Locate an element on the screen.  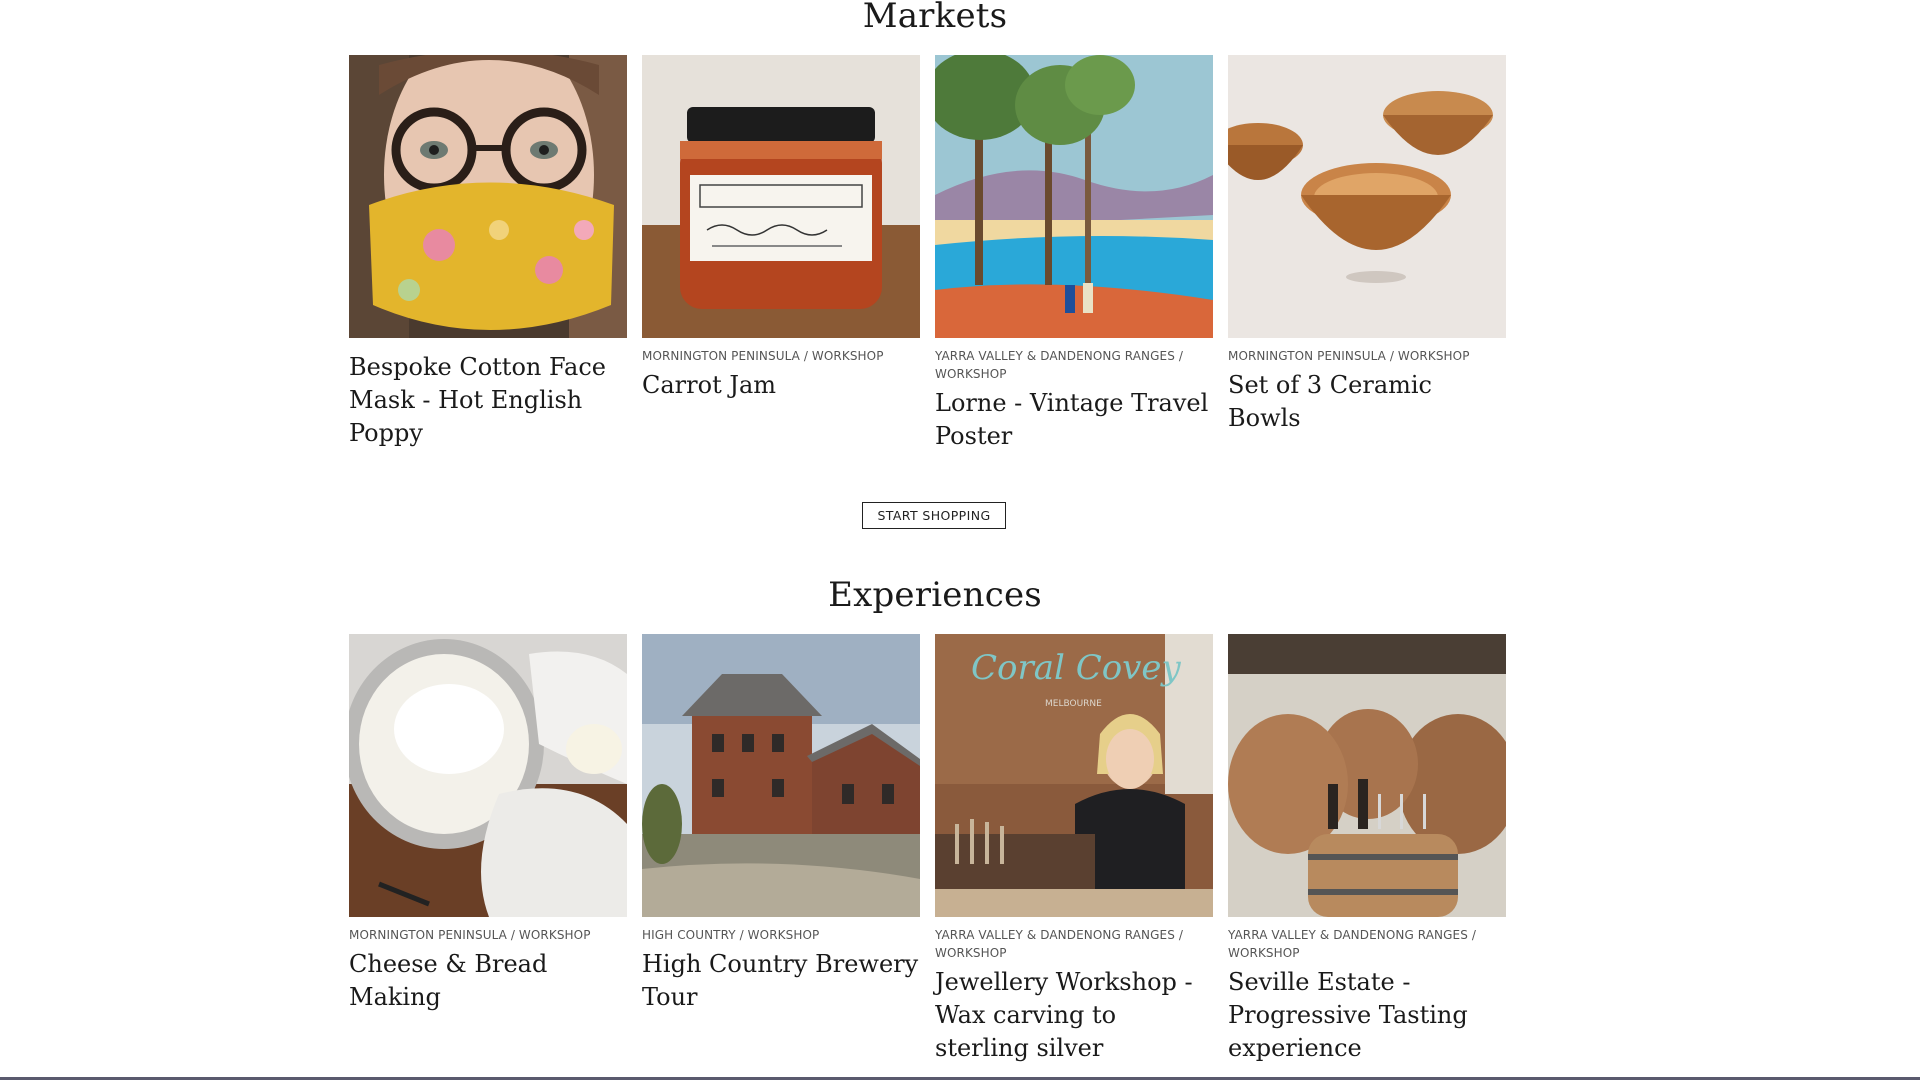
experience-card-title: High Country Brewery Tour is located at coordinates (781, 981).